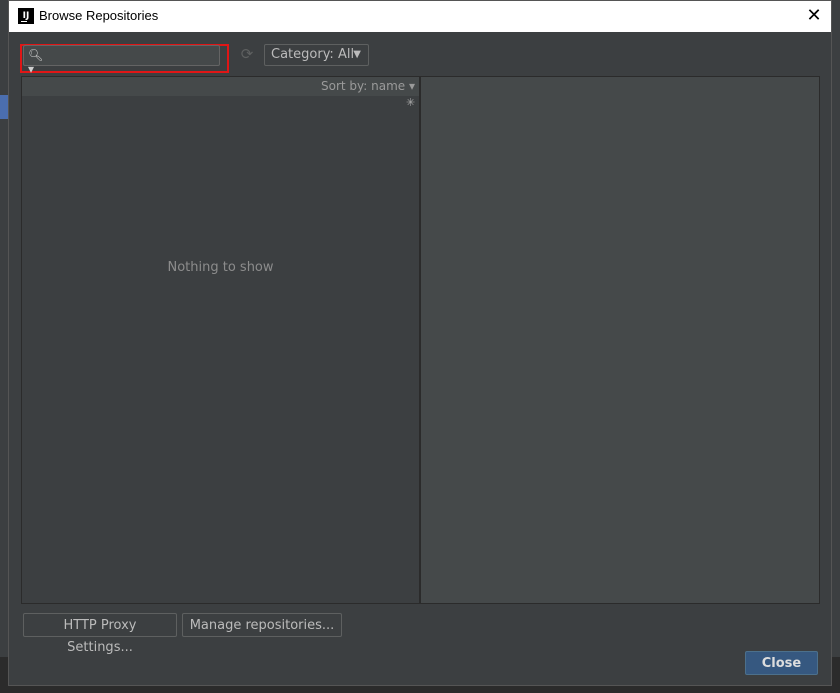  Describe the element at coordinates (26, 16) in the screenshot. I see `app-icon: IJ` at that location.